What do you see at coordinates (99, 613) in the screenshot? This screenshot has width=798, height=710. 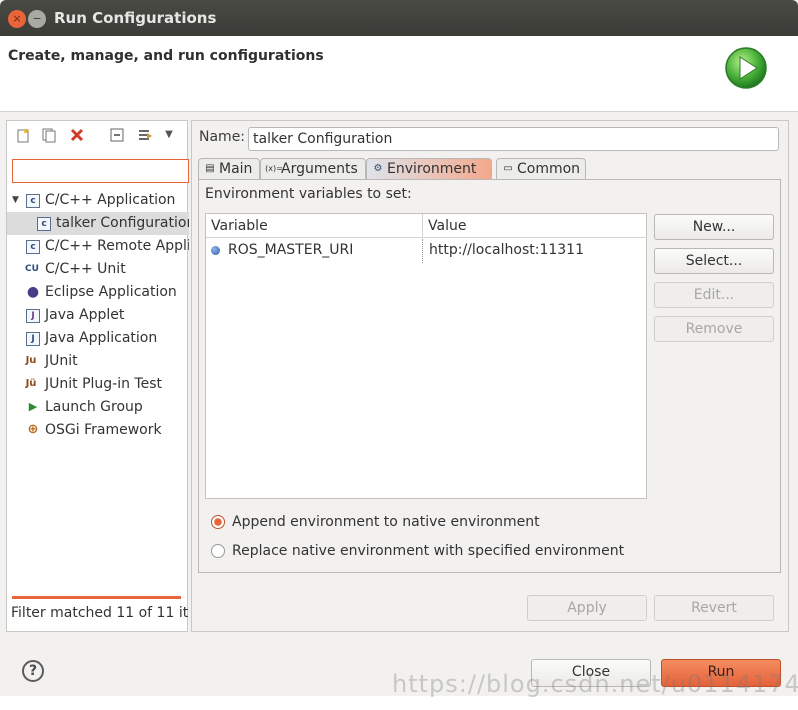 I see `filter-status: Filter matched 11 of 11 items` at bounding box center [99, 613].